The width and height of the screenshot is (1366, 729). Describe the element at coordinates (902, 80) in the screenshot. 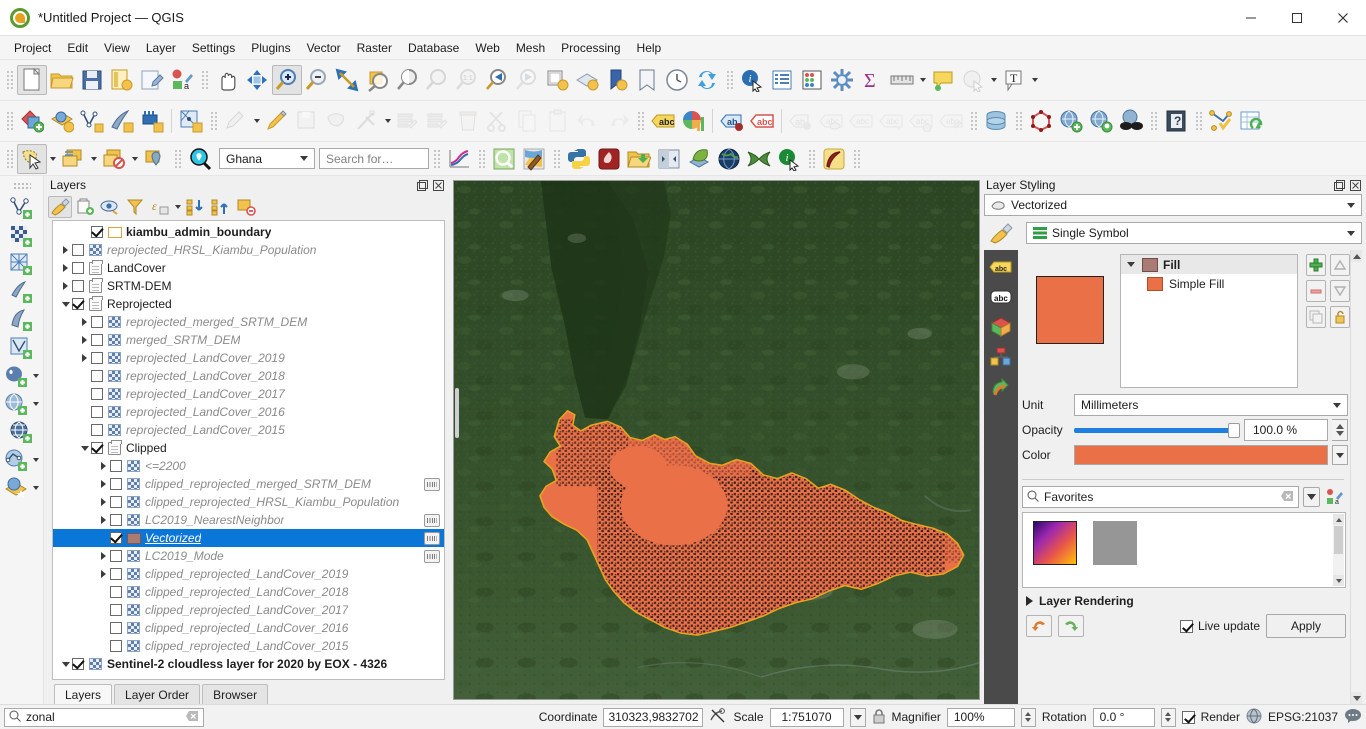

I see `measure-line-icon` at that location.